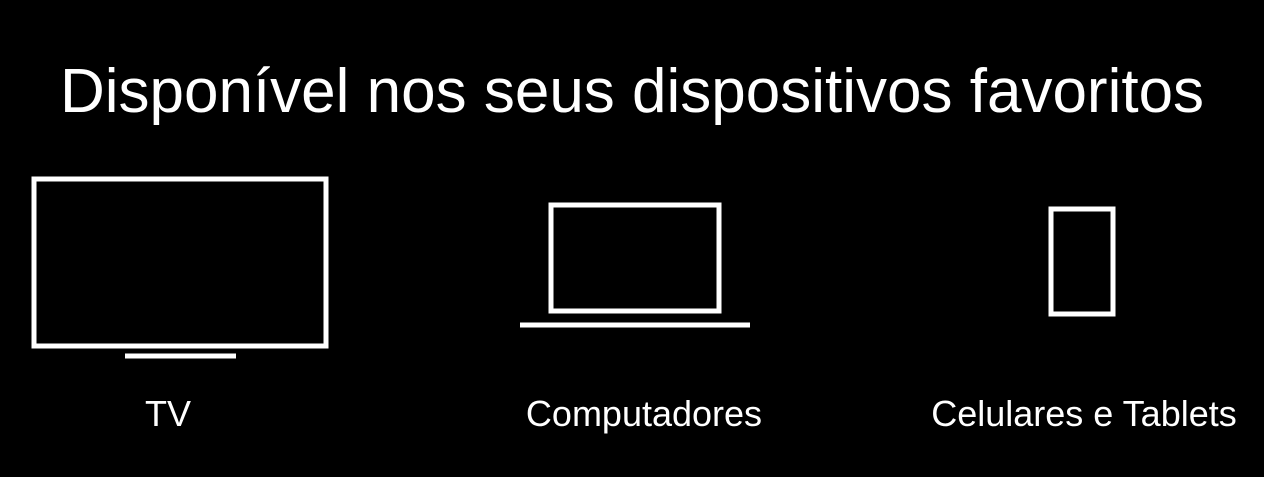 This screenshot has width=1264, height=477. Describe the element at coordinates (635, 258) in the screenshot. I see `laptop-screen` at that location.